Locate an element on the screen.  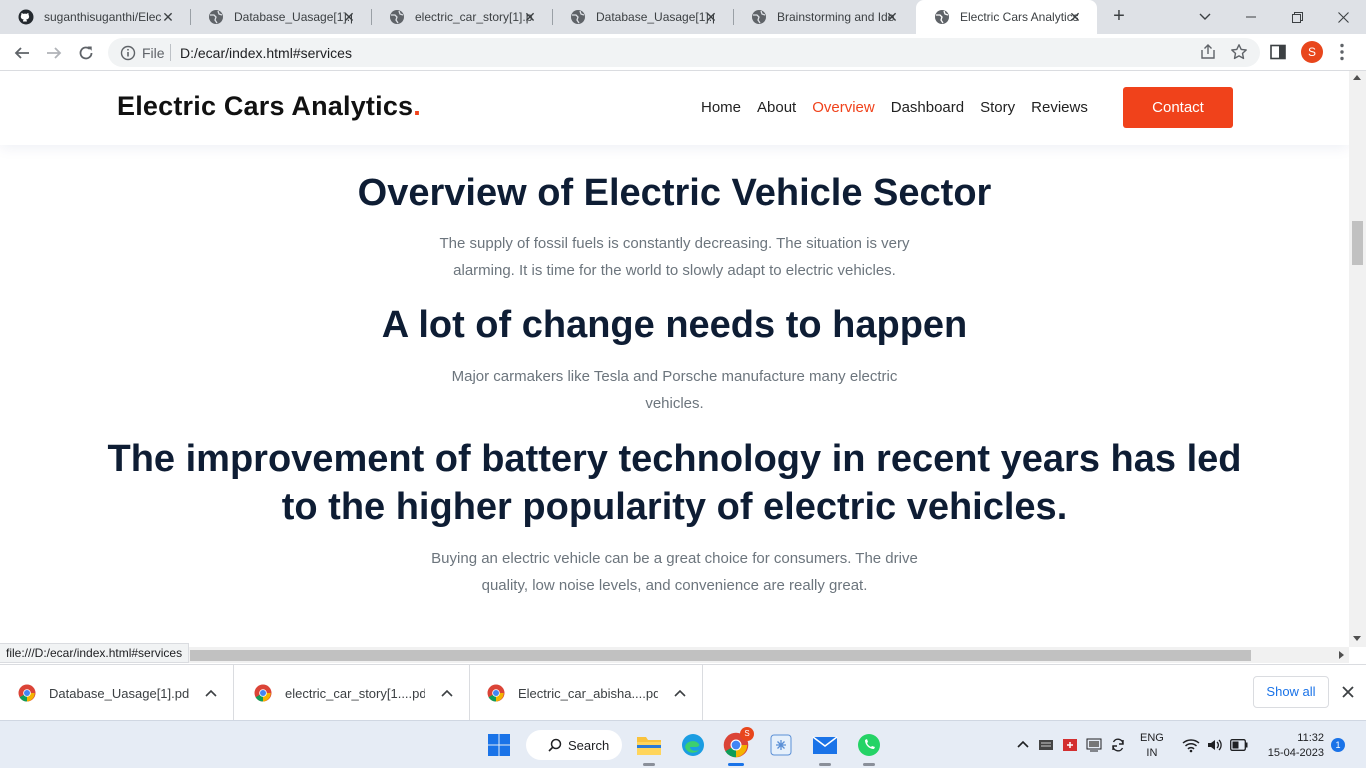
browser-tab-active: Electric Cars Analytics ✕ is located at coordinates (1006, 17).